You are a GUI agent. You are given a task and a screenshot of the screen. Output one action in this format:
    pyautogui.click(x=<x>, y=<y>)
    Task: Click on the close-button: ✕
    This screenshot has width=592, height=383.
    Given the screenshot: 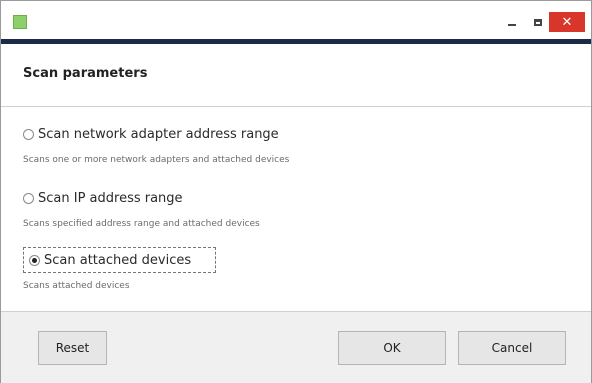 What is the action you would take?
    pyautogui.click(x=567, y=22)
    